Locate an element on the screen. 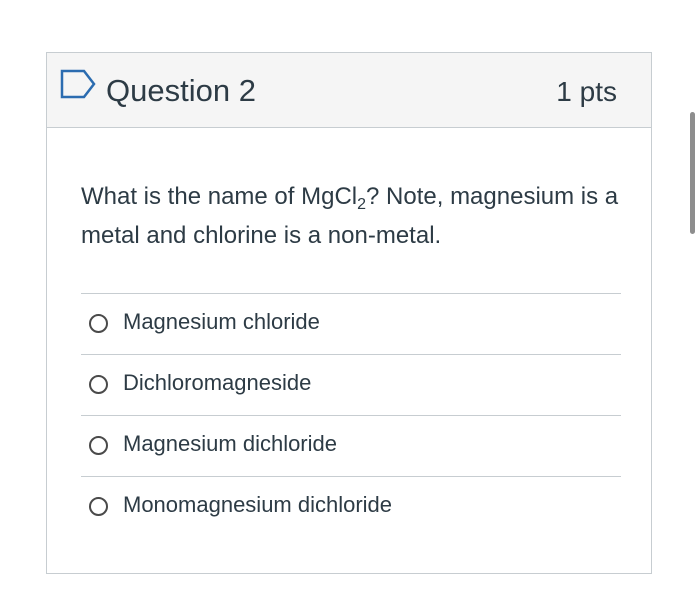  answer-label: Monomagnesium dichloride is located at coordinates (257, 505).